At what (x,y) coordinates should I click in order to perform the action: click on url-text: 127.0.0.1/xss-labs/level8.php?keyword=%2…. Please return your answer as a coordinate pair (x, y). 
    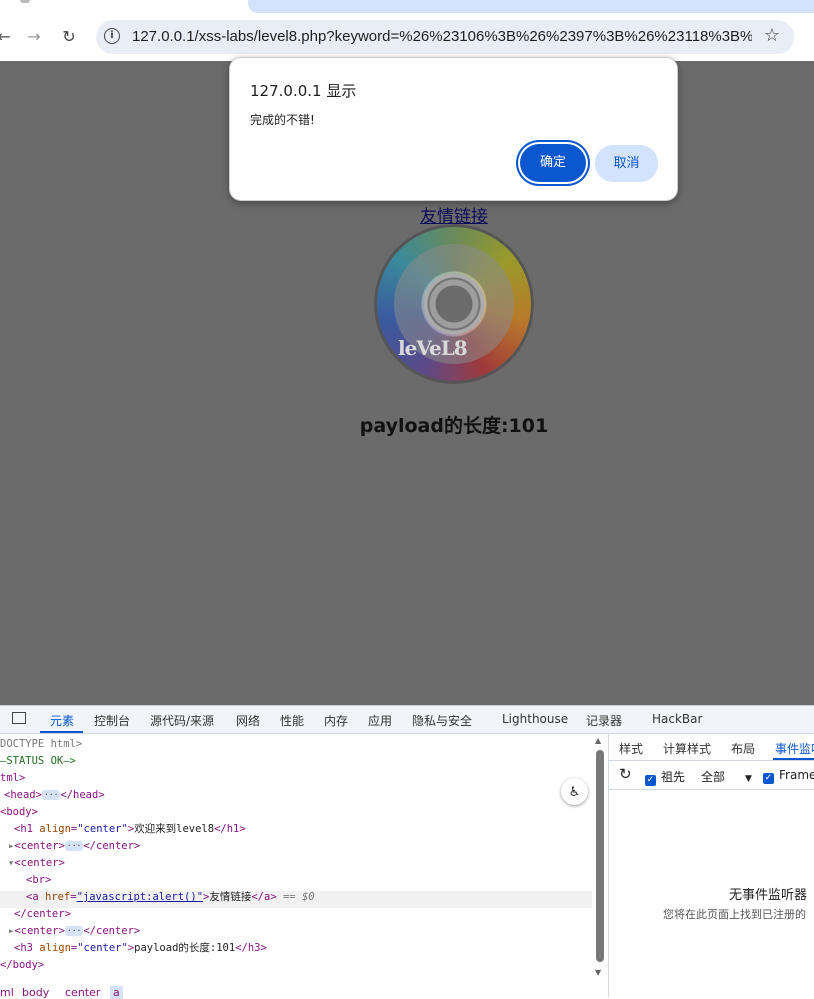
    Looking at the image, I should click on (442, 36).